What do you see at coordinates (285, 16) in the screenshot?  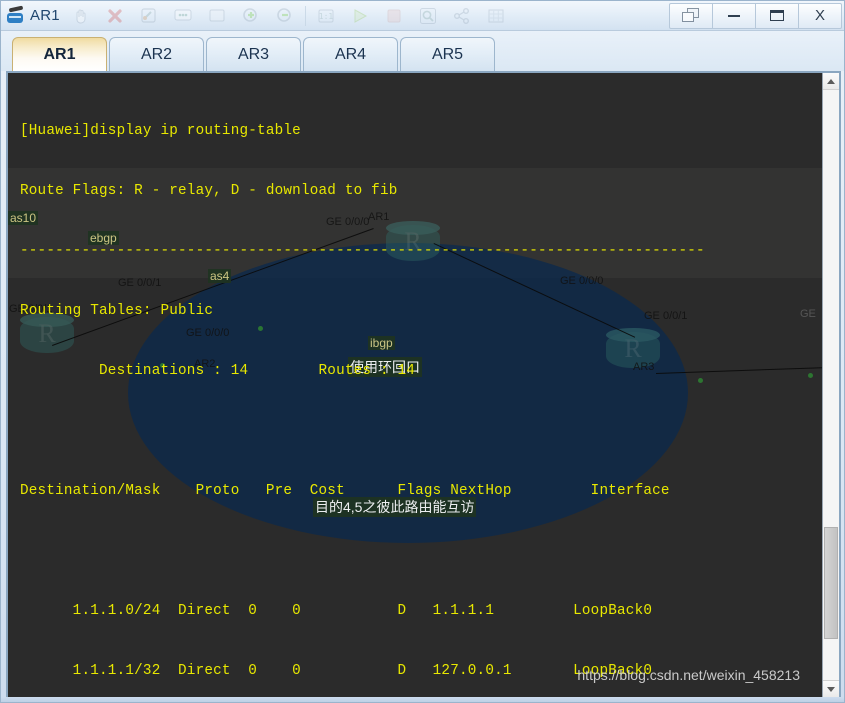 I see `zoom-out-icon` at bounding box center [285, 16].